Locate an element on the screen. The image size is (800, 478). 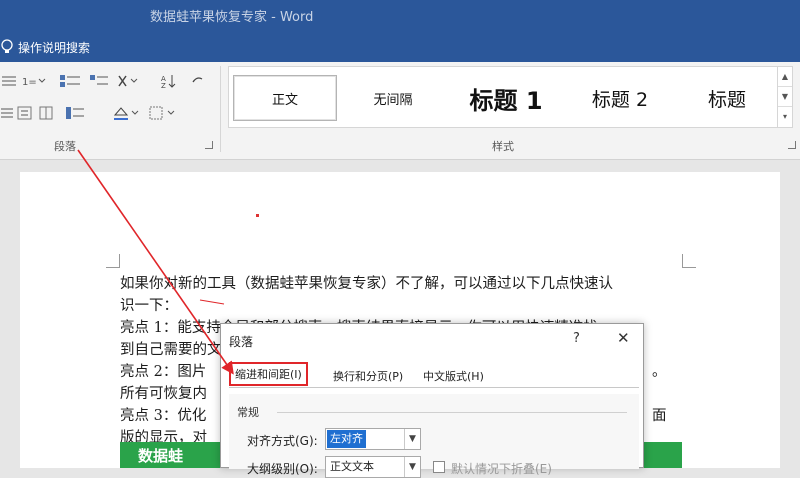
doc-line: 到自己需要的文件 is located at coordinates (178, 350).